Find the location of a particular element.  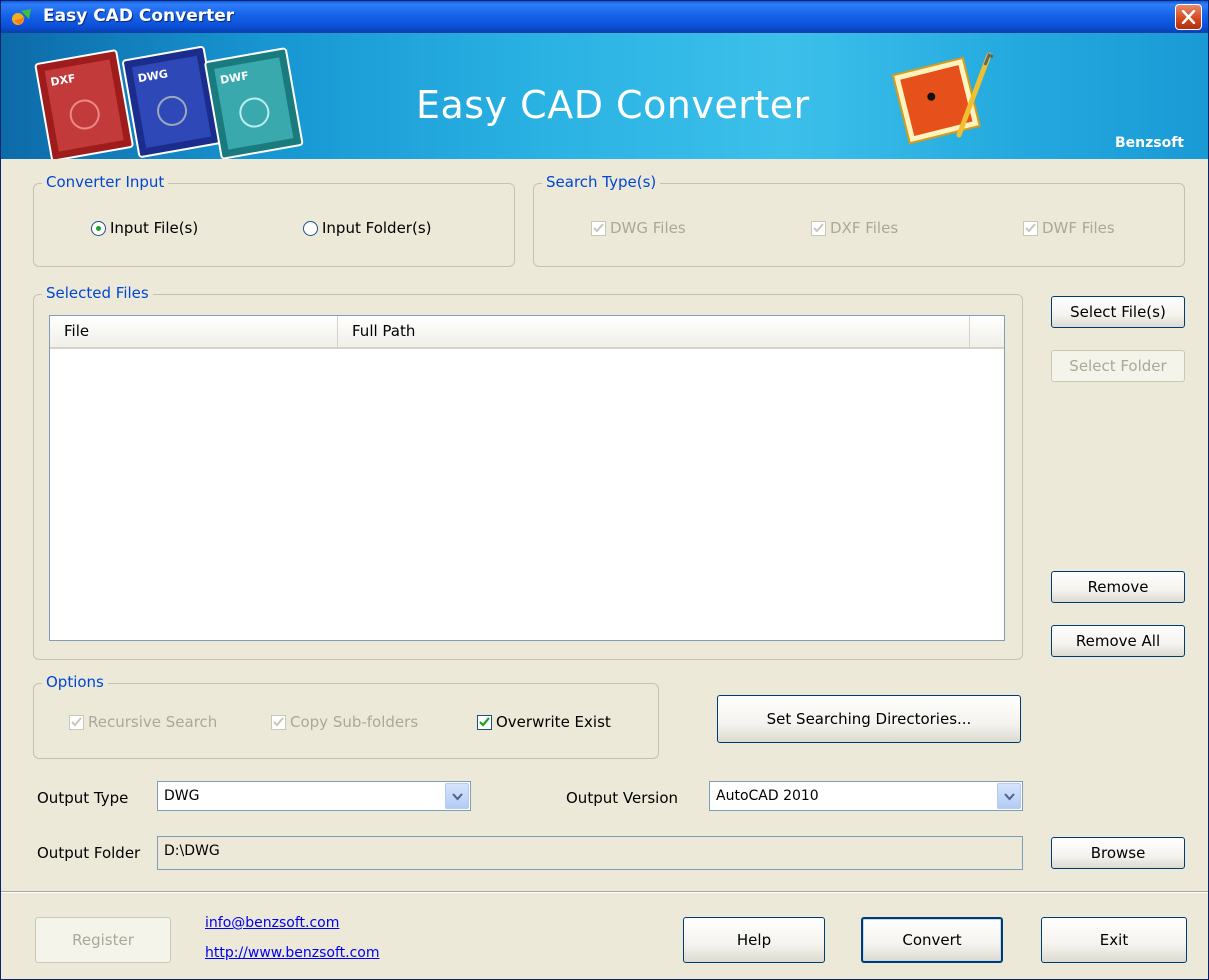

title-bar: Easy CAD Converter is located at coordinates (604, 17).